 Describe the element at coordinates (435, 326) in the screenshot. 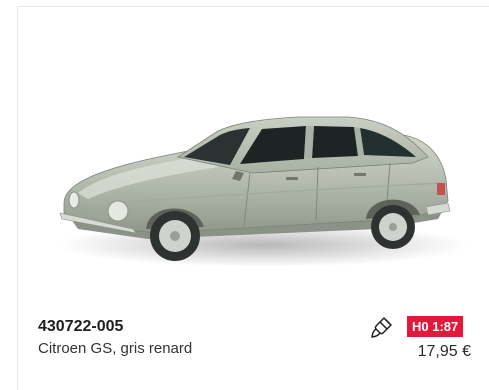

I see `scale-badge: H0 1:87` at that location.